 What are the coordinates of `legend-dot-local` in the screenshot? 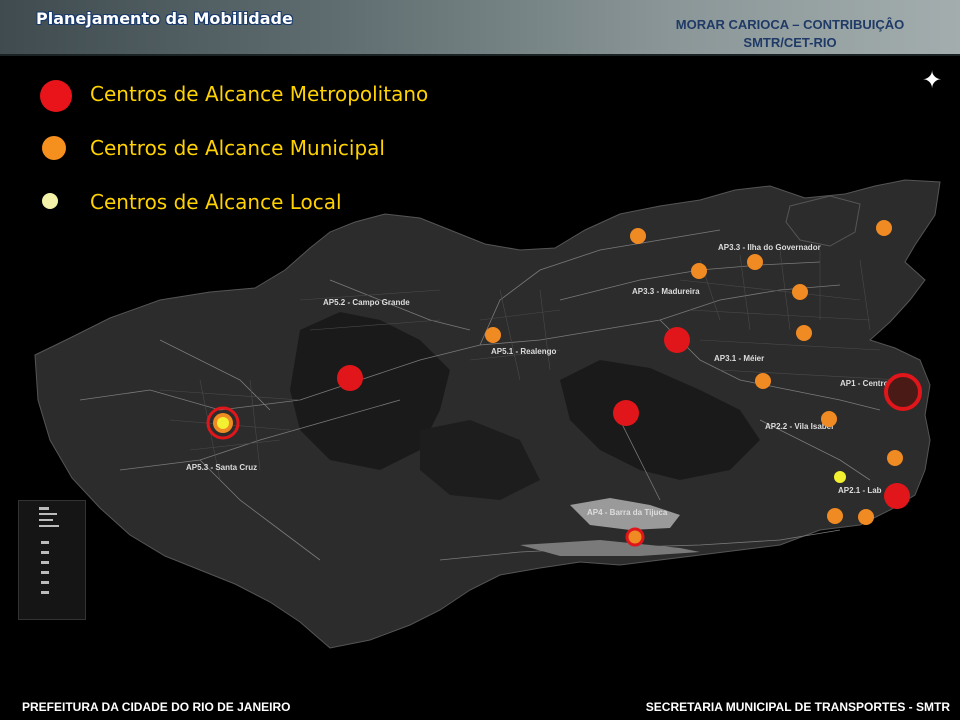 It's located at (50, 201).